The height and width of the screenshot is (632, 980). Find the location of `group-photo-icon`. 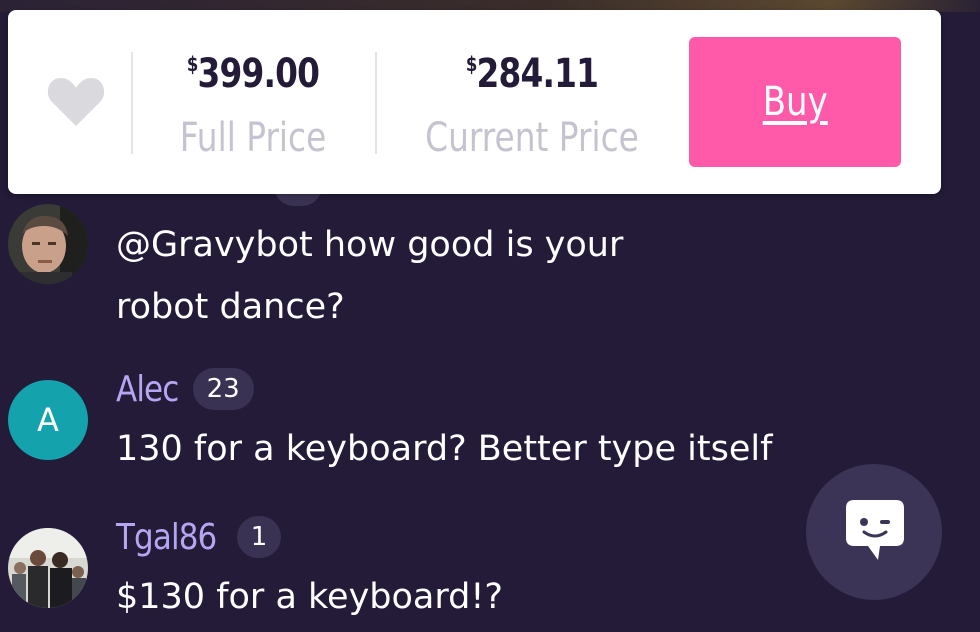

group-photo-icon is located at coordinates (48, 568).